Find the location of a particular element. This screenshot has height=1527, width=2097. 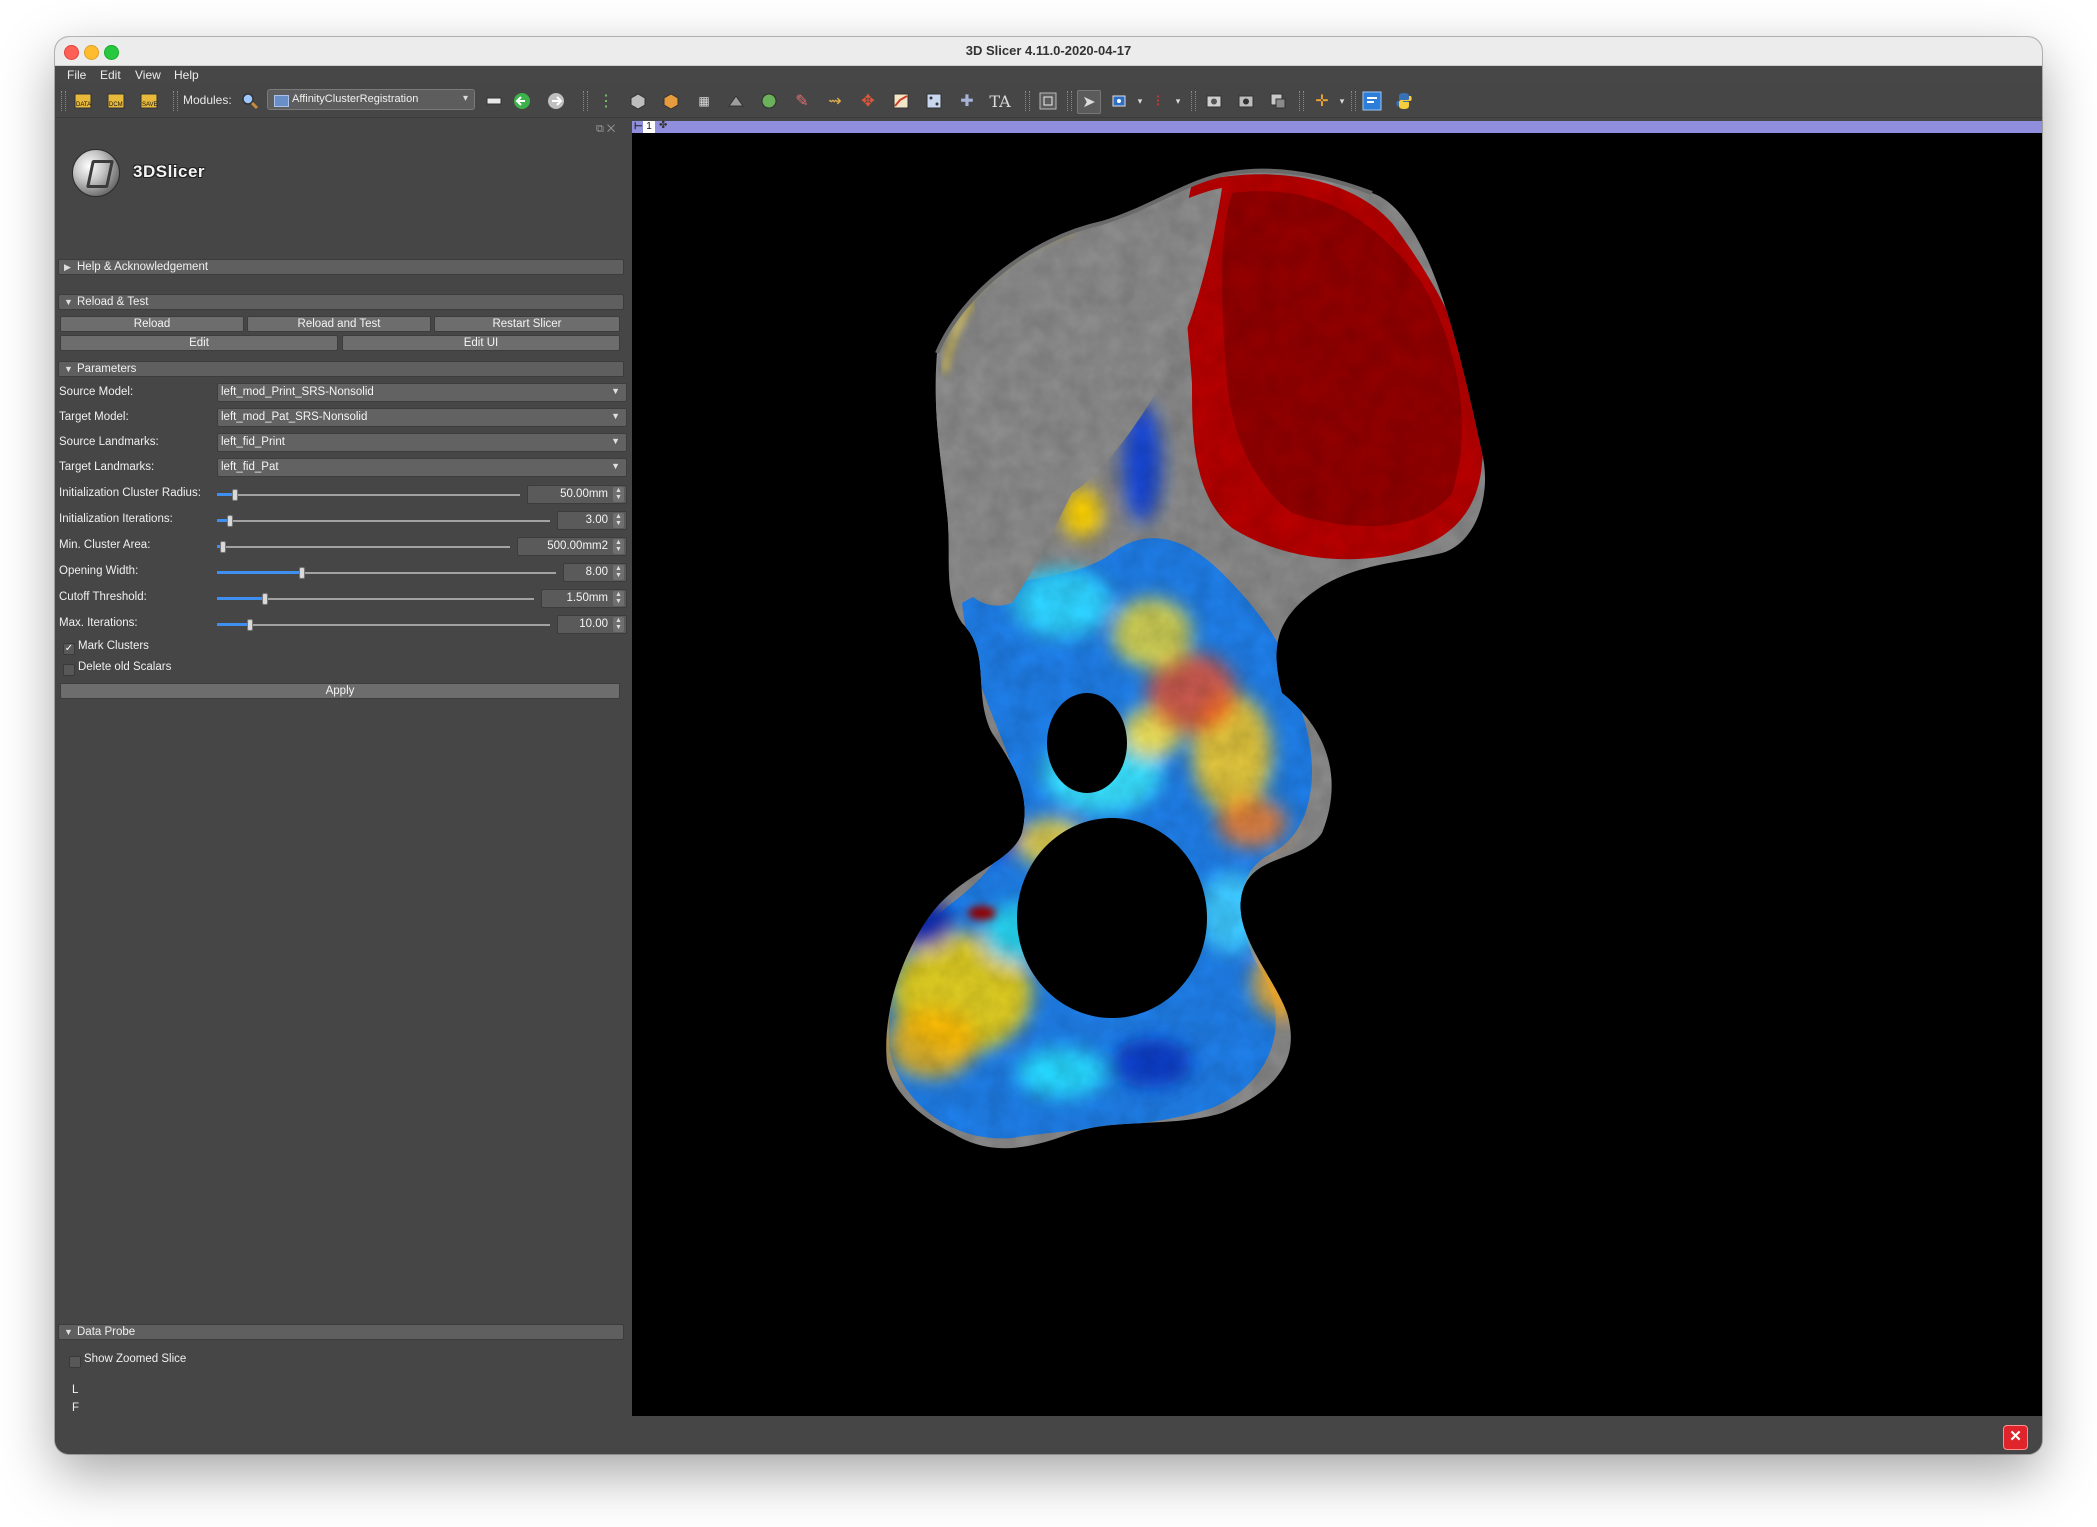

grid-icon: ⋮ is located at coordinates (606, 101).